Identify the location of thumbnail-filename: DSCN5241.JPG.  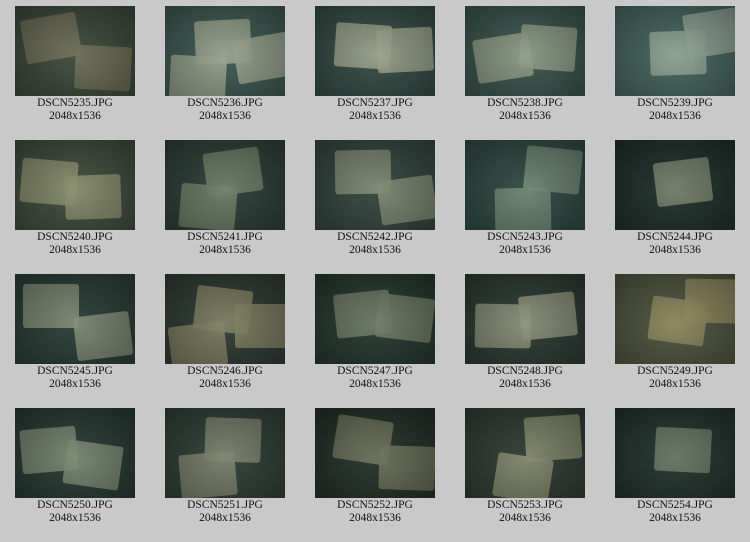
(225, 237).